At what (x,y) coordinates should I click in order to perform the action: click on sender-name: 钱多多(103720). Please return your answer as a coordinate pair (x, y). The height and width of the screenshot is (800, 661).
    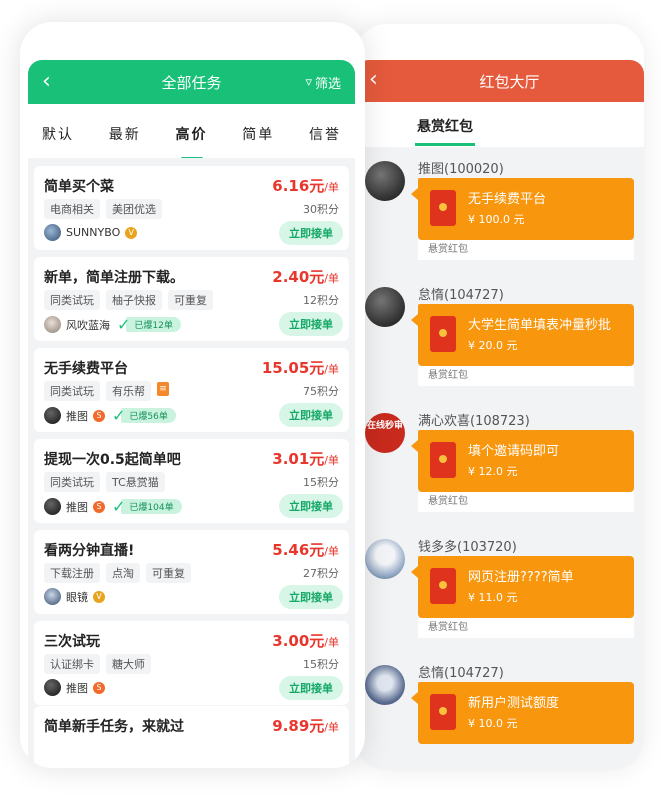
    Looking at the image, I should click on (467, 547).